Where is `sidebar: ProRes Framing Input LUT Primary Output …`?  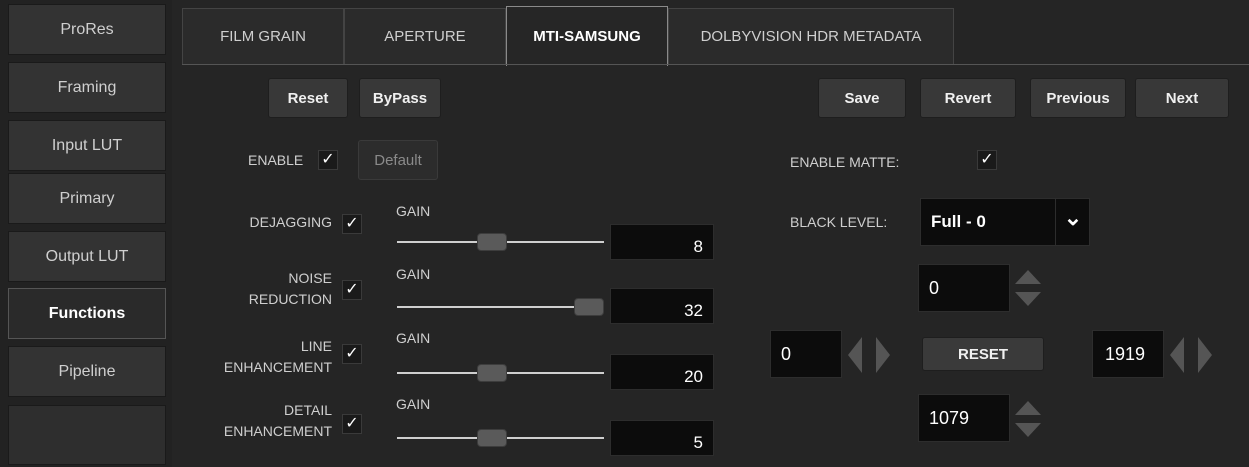 sidebar: ProRes Framing Input LUT Primary Output … is located at coordinates (86, 233).